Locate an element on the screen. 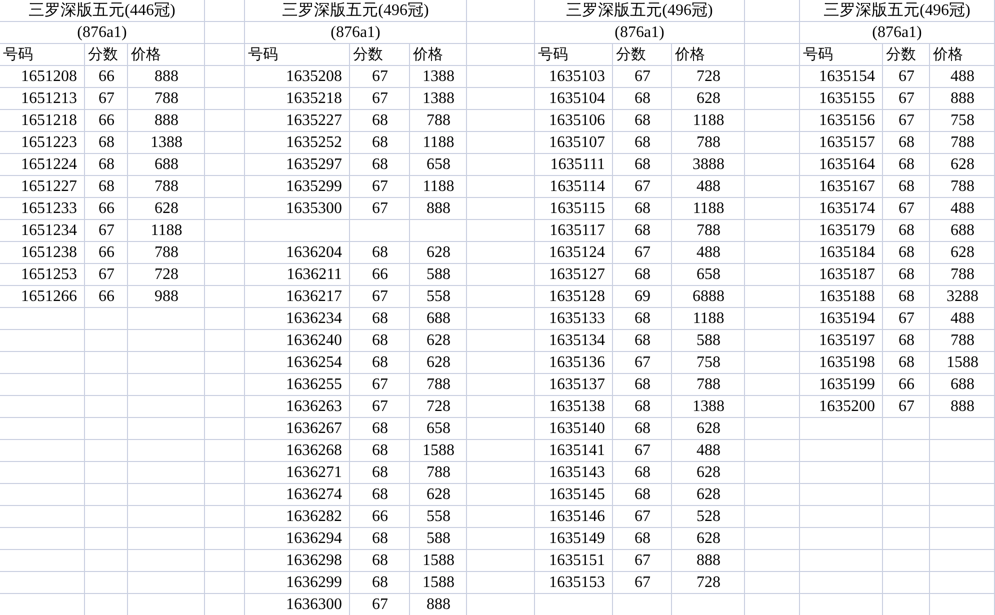 This screenshot has width=995, height=615. table-cell-text: 1635104 is located at coordinates (577, 99).